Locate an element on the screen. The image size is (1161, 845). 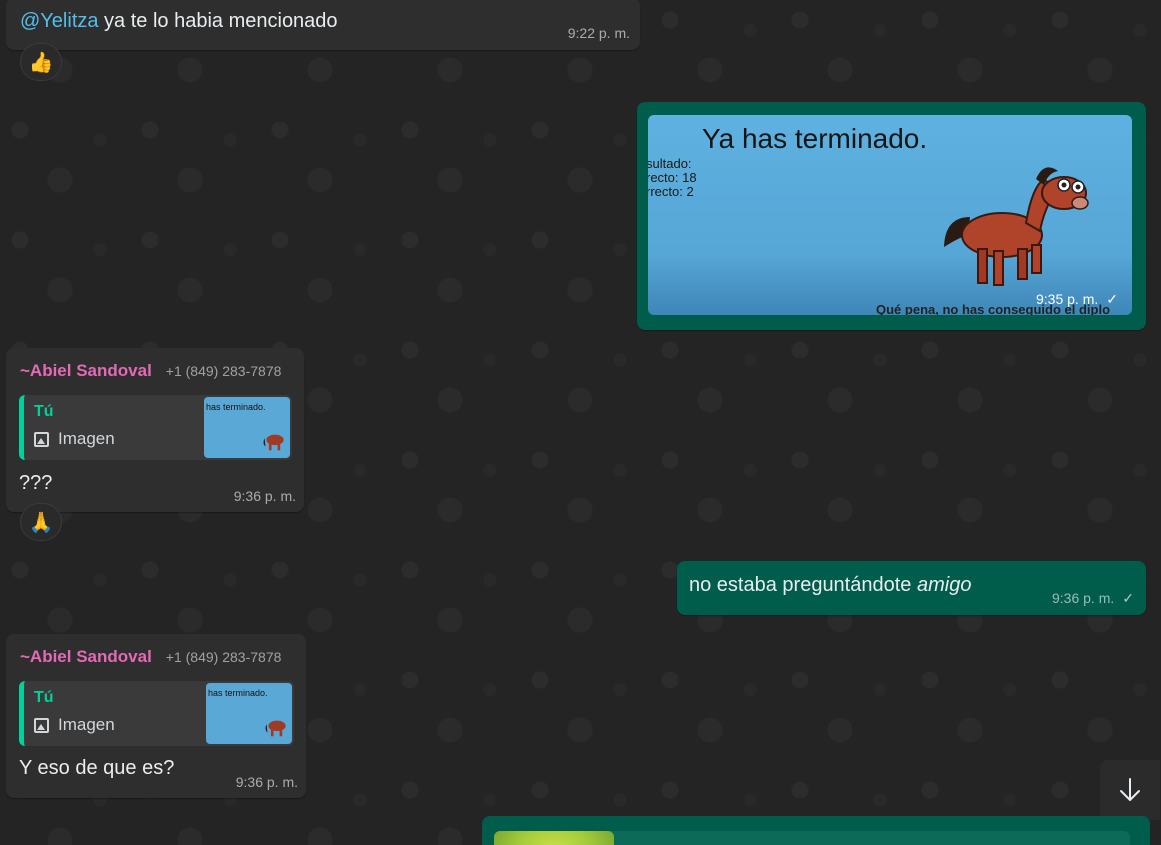
message-time: 9:22 p. m. is located at coordinates (598, 33).